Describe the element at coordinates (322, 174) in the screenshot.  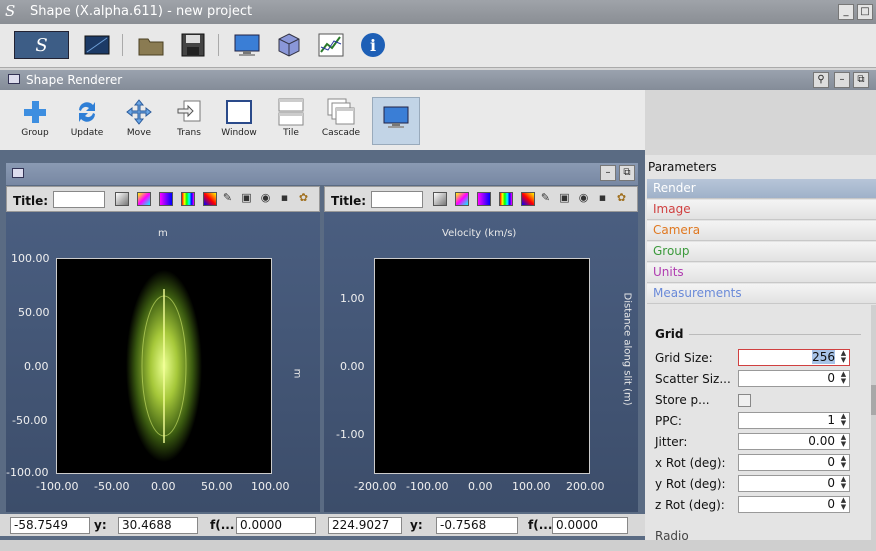
I see `plots-frame-header: – ⧉` at that location.